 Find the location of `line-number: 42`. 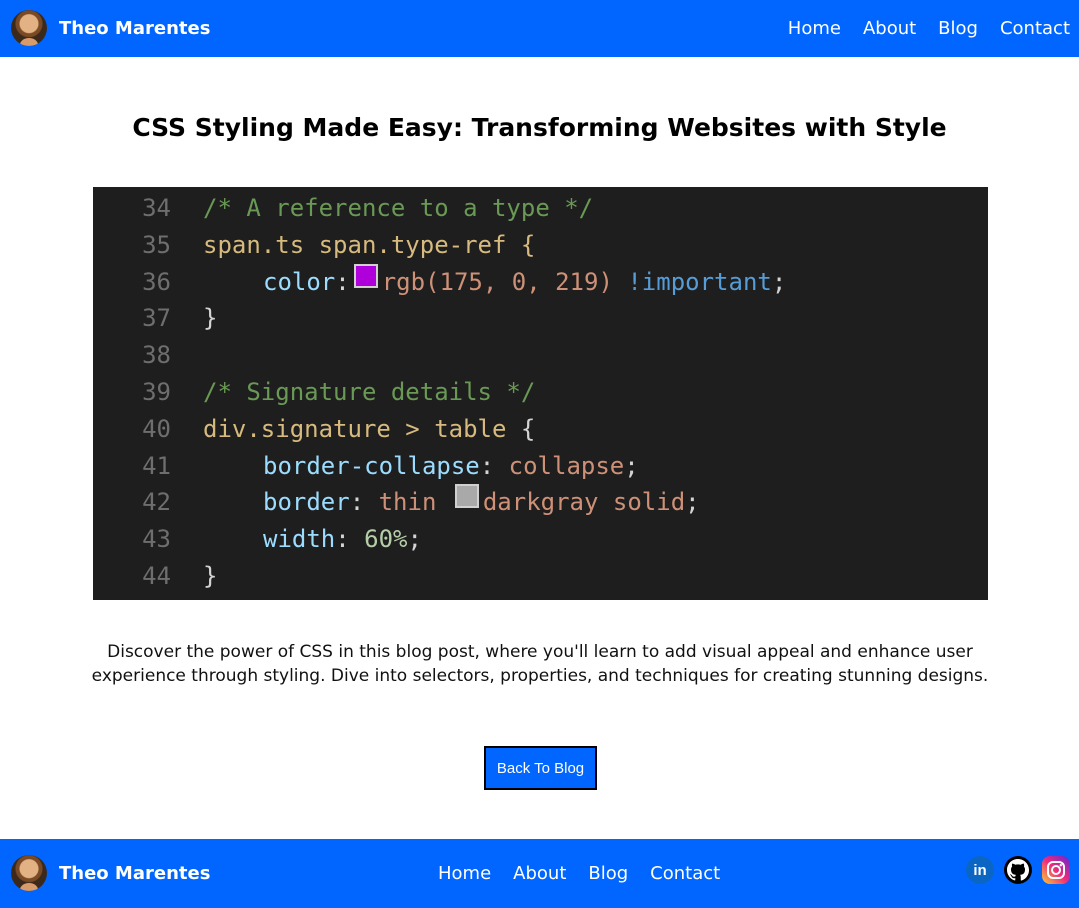

line-number: 42 is located at coordinates (156, 502).